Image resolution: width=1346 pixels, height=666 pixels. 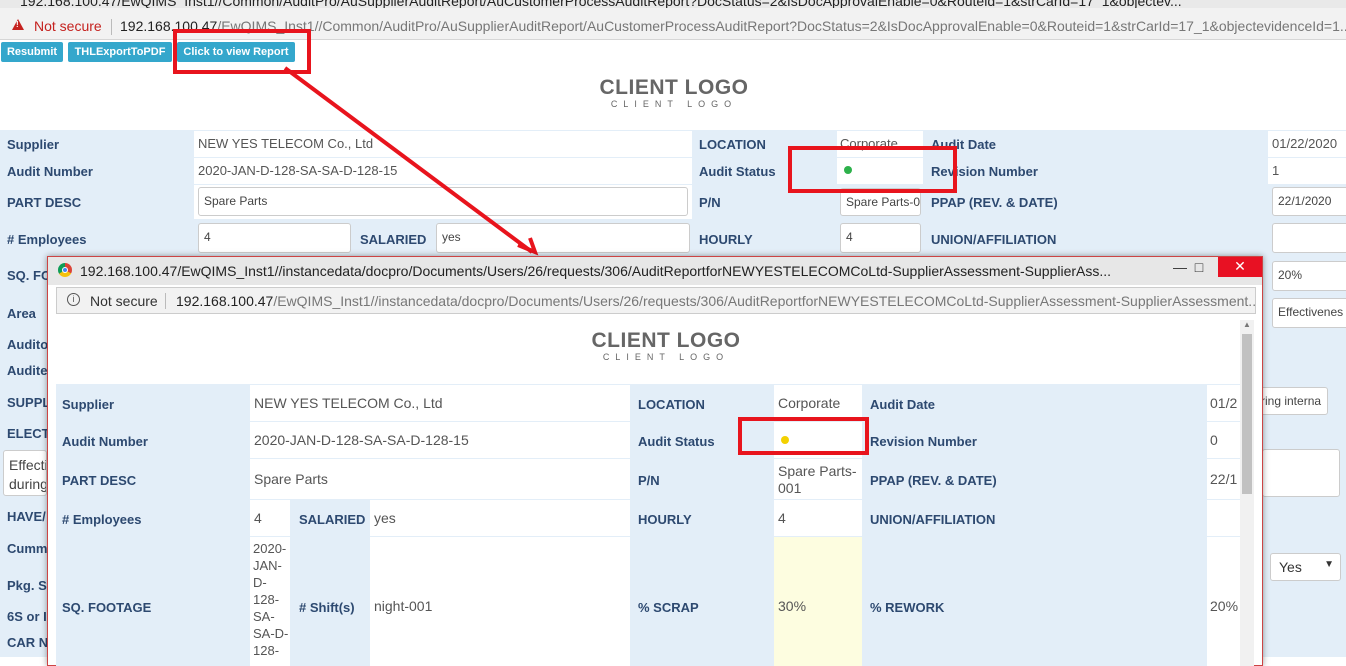 I want to click on popup-audit-date-label: Audit Date, so click(x=1035, y=403).